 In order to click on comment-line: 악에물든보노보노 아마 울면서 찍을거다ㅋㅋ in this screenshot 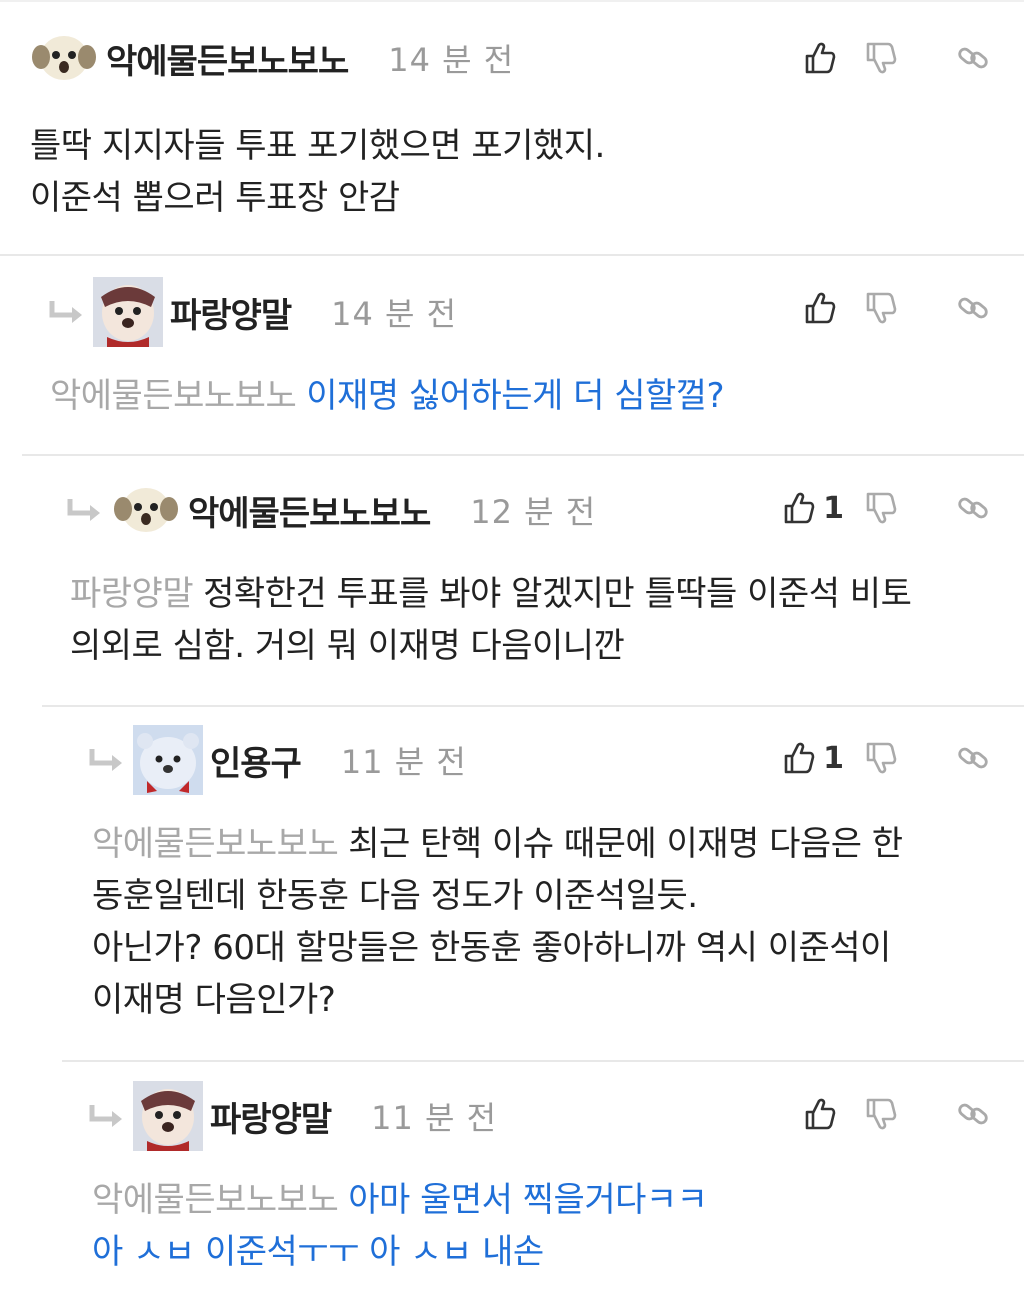, I will do `click(400, 1200)`.